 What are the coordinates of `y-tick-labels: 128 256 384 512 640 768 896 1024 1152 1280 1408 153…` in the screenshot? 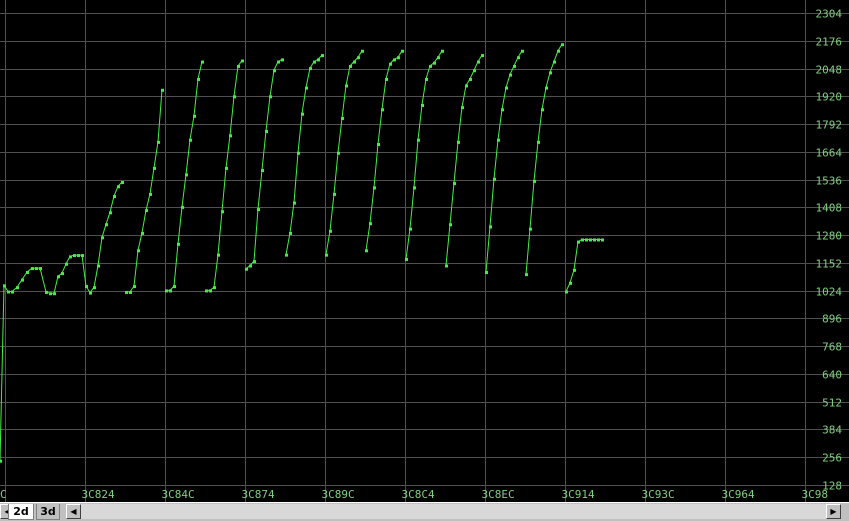 It's located at (829, 250).